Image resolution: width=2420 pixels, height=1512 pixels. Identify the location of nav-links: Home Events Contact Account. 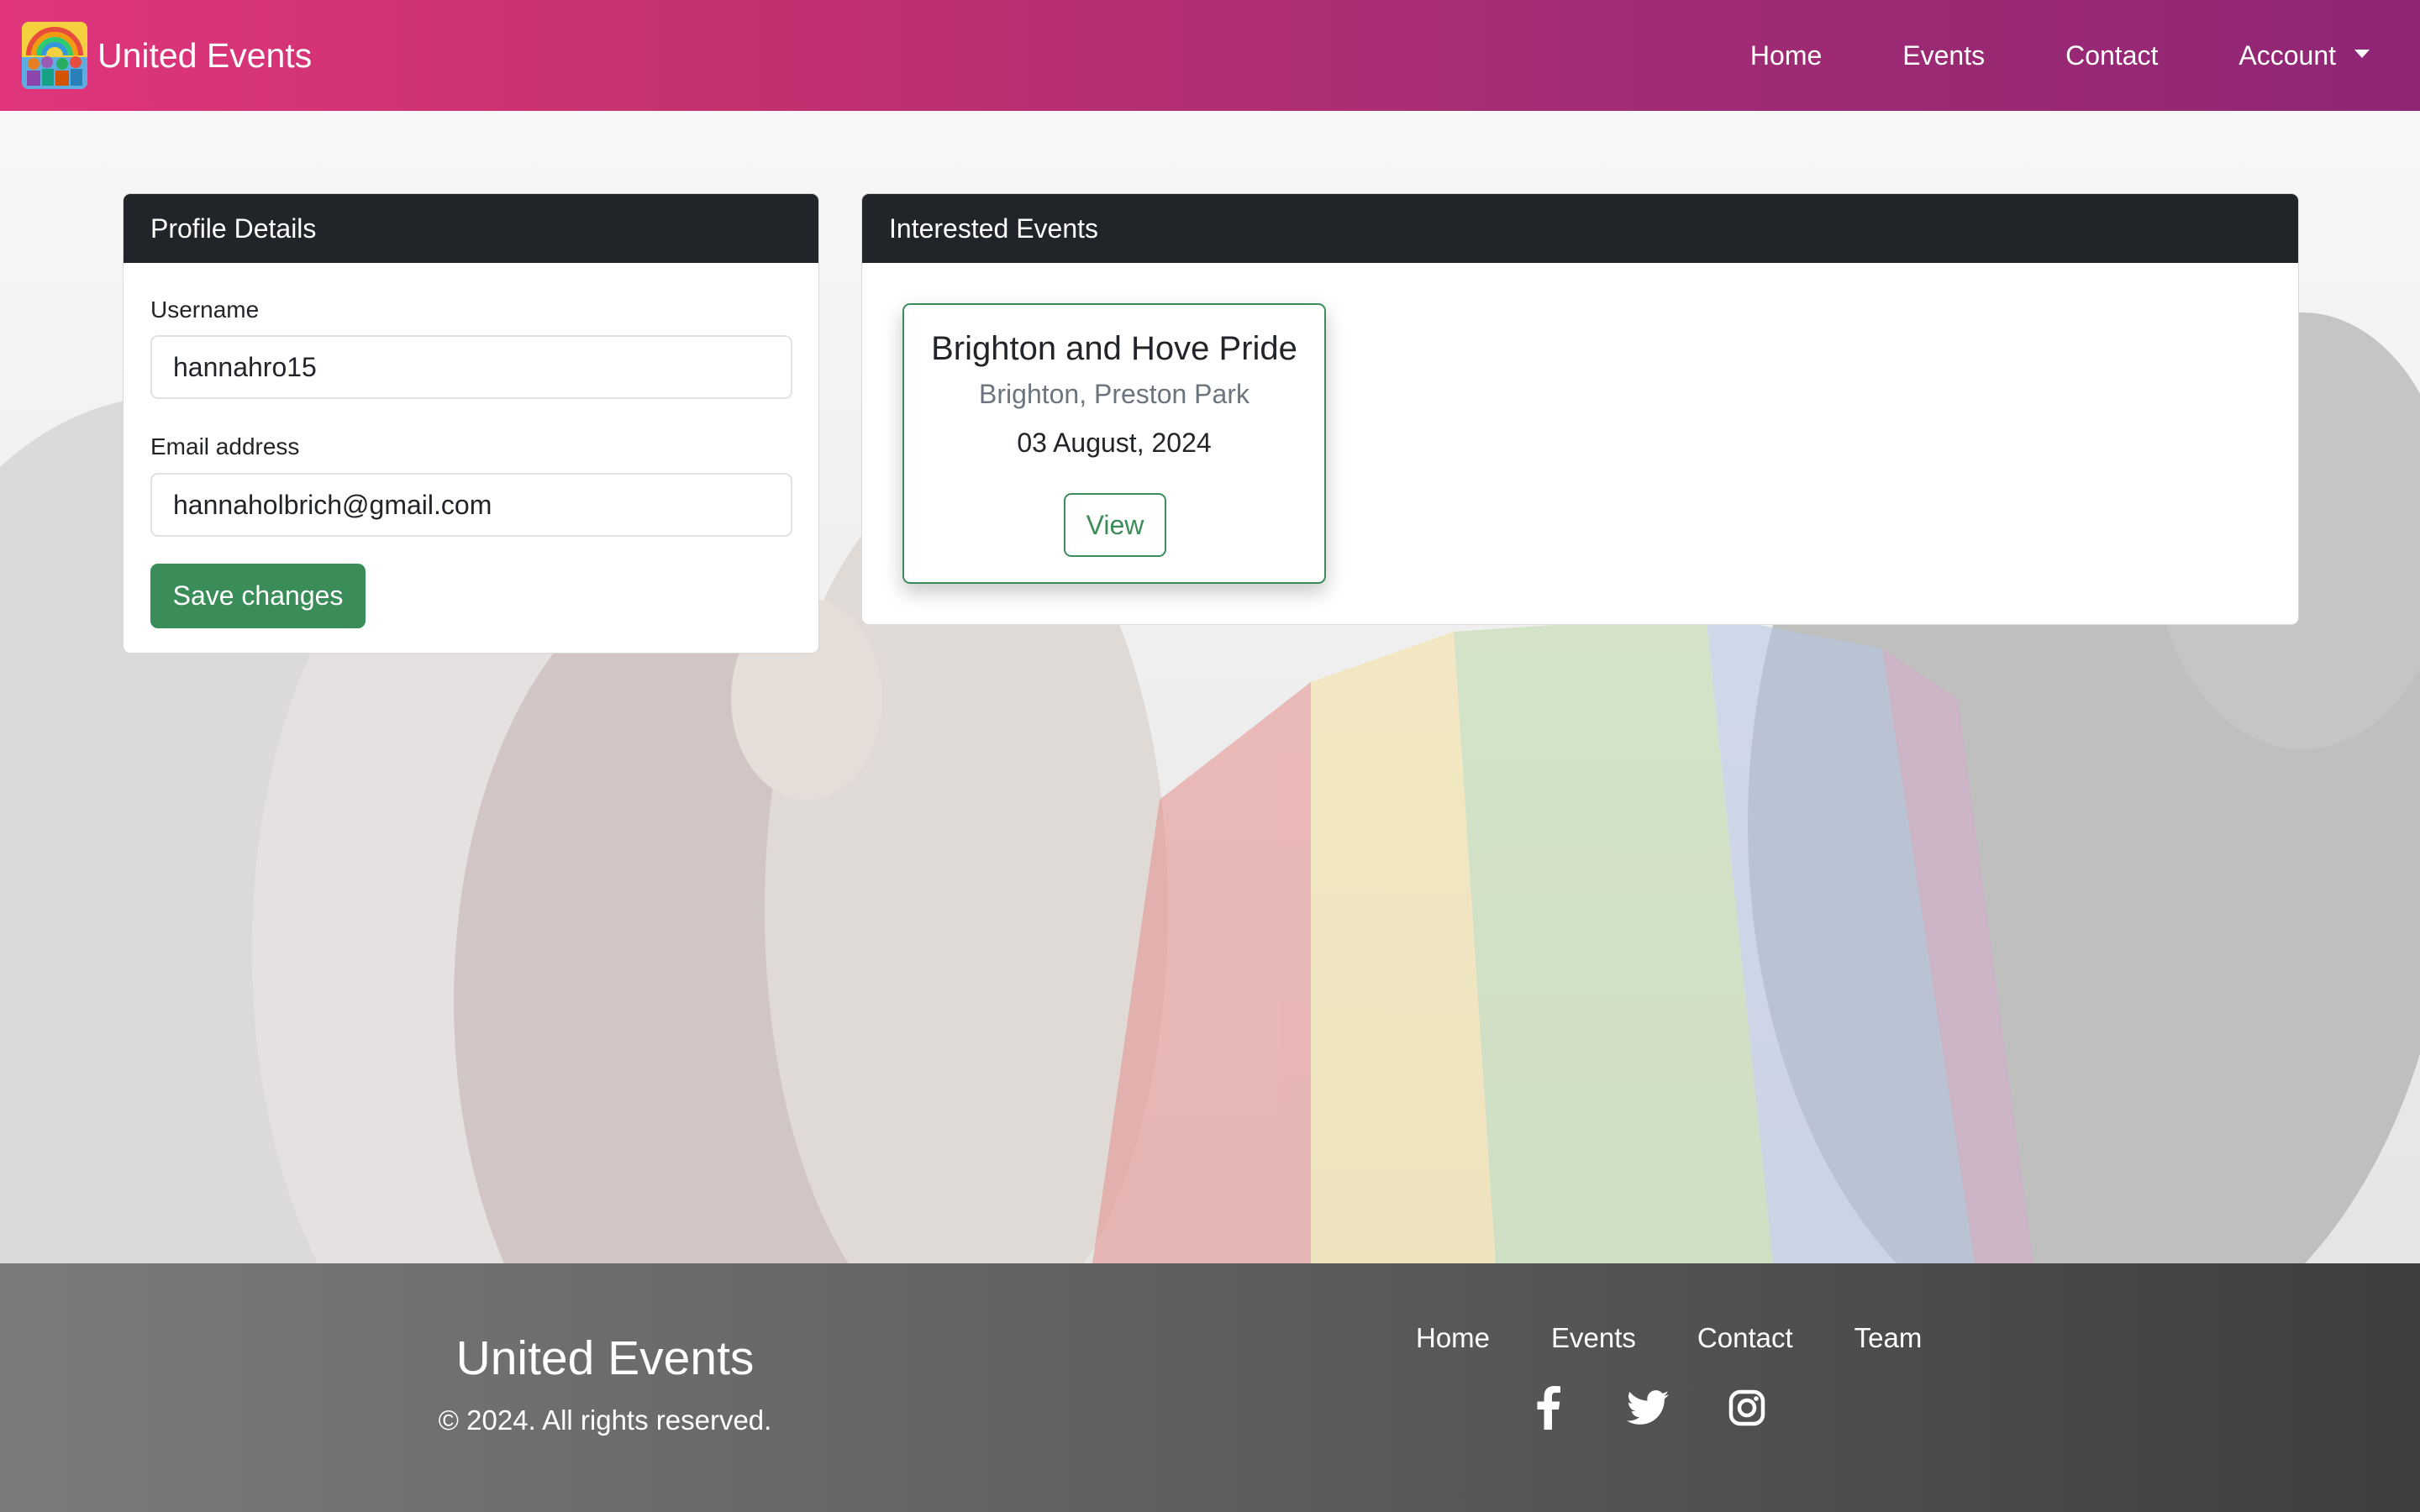
(2060, 55).